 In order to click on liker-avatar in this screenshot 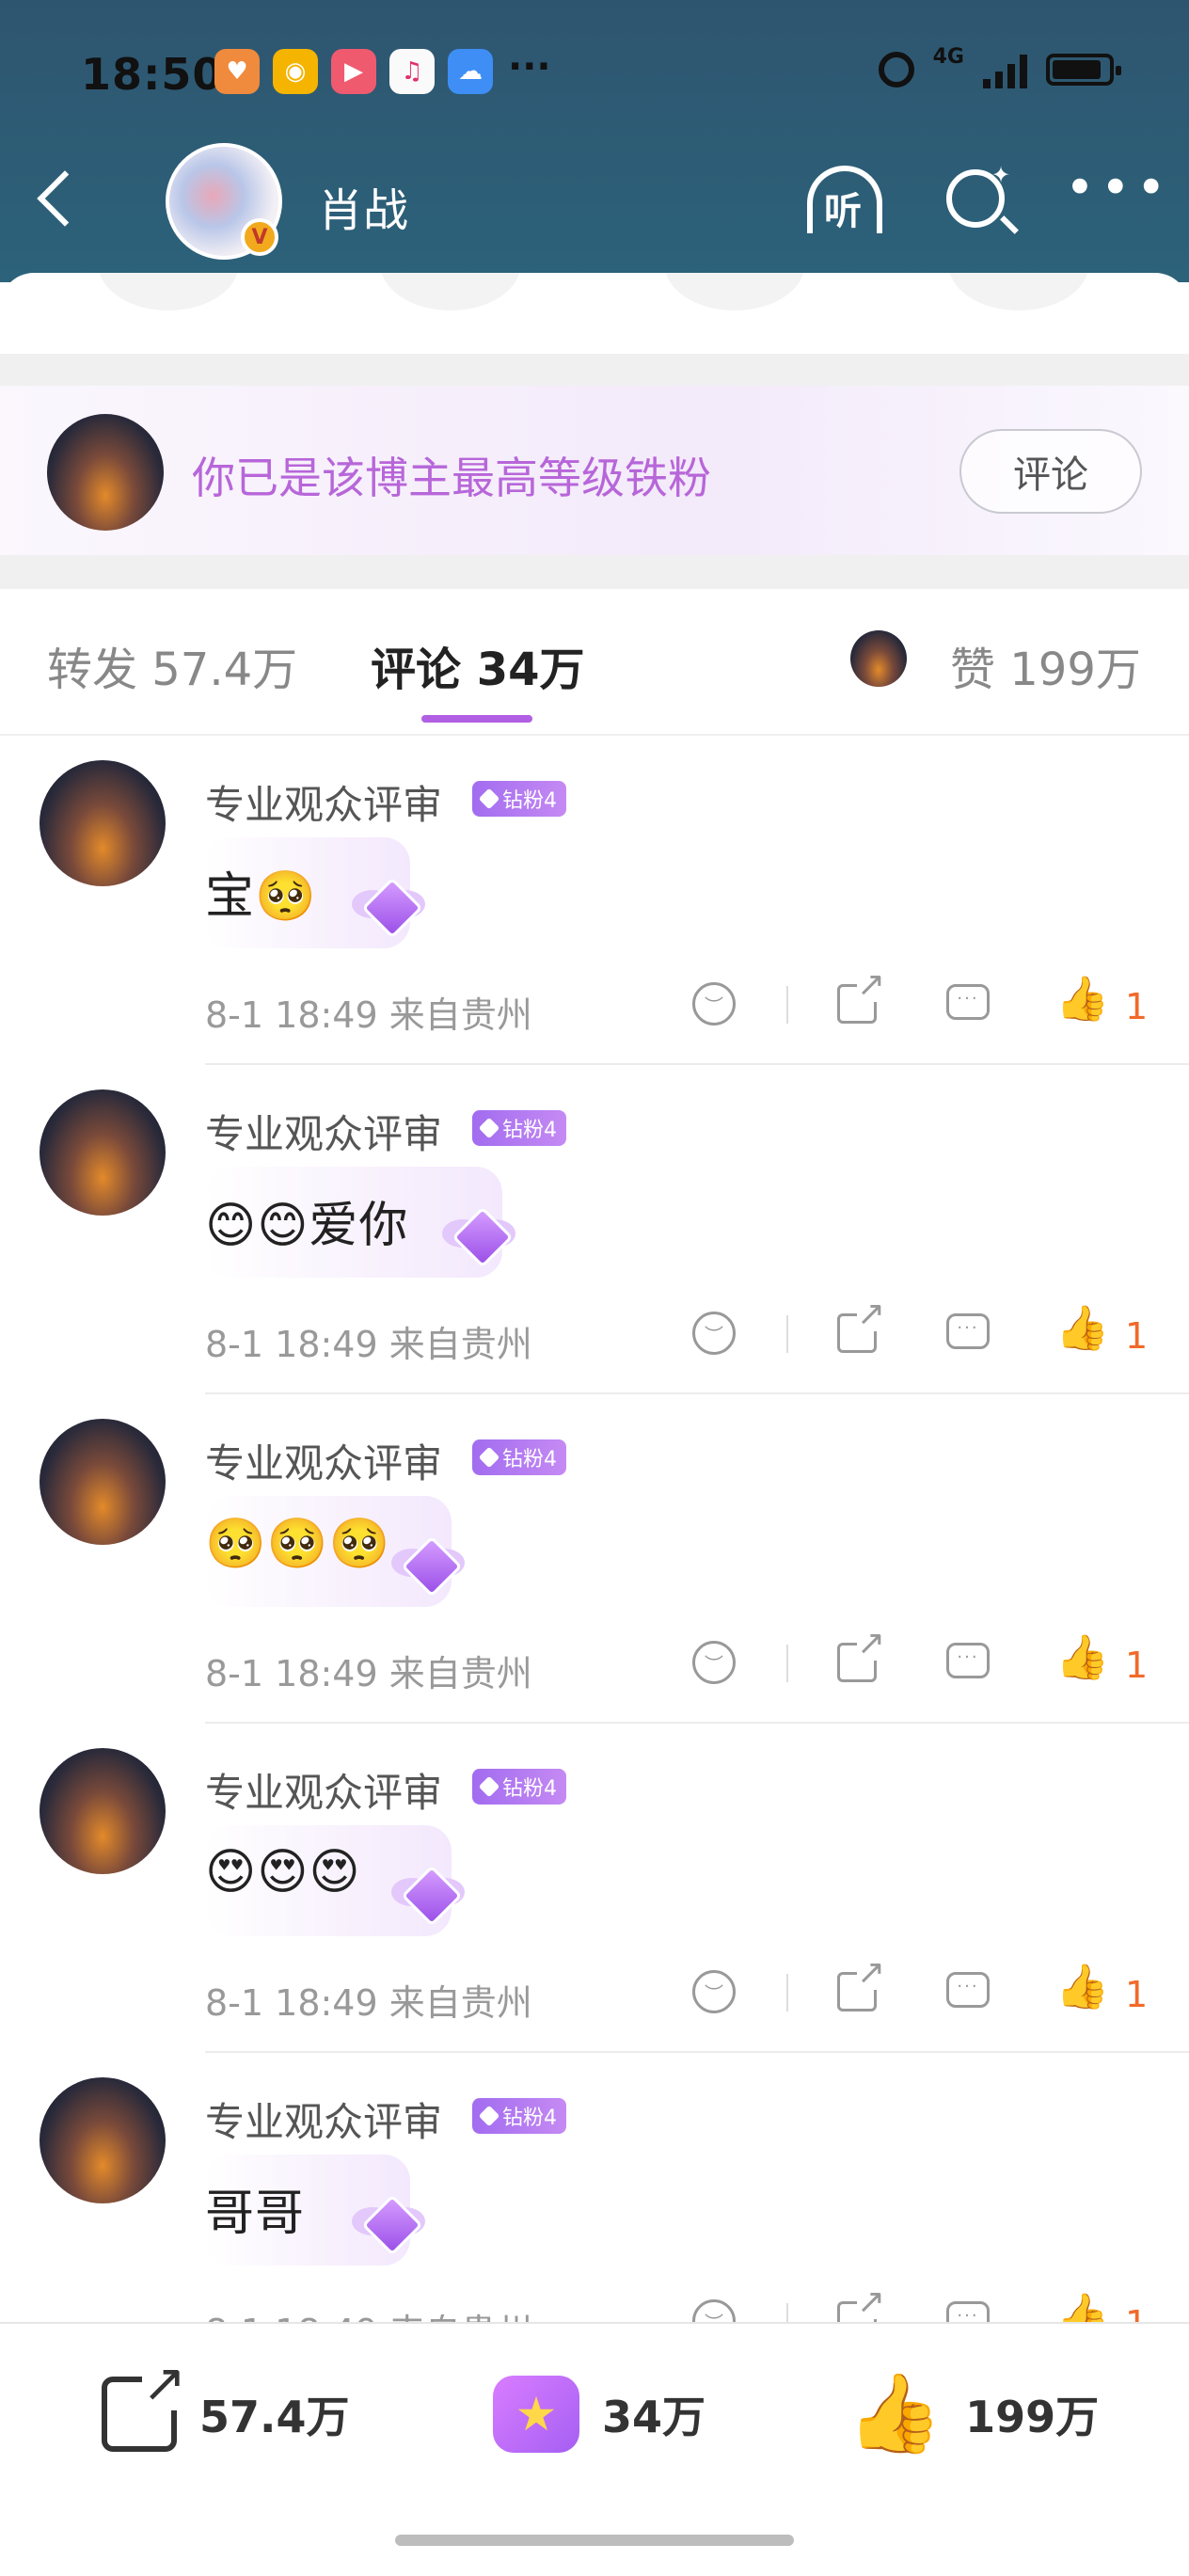, I will do `click(878, 658)`.